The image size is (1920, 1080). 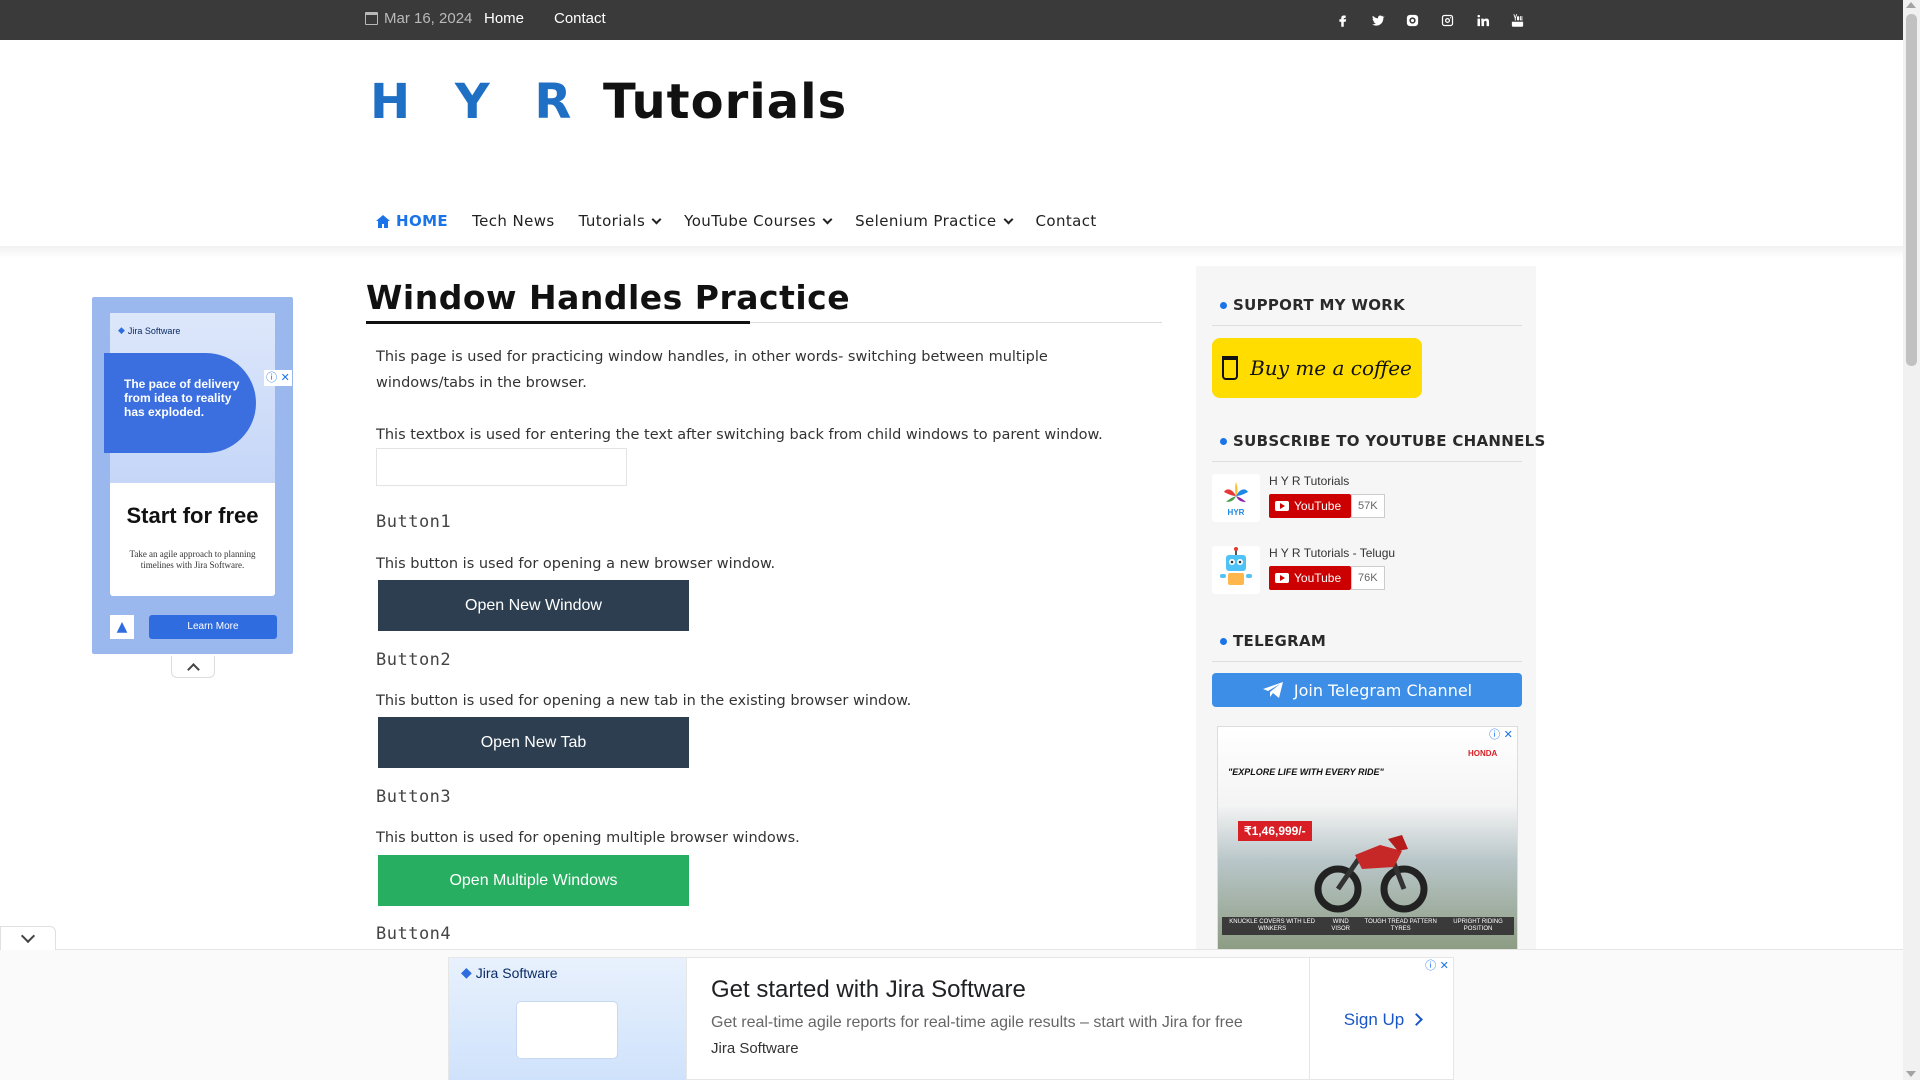 What do you see at coordinates (533, 880) in the screenshot?
I see `open-multiple-windows-button: Open Multiple Windows` at bounding box center [533, 880].